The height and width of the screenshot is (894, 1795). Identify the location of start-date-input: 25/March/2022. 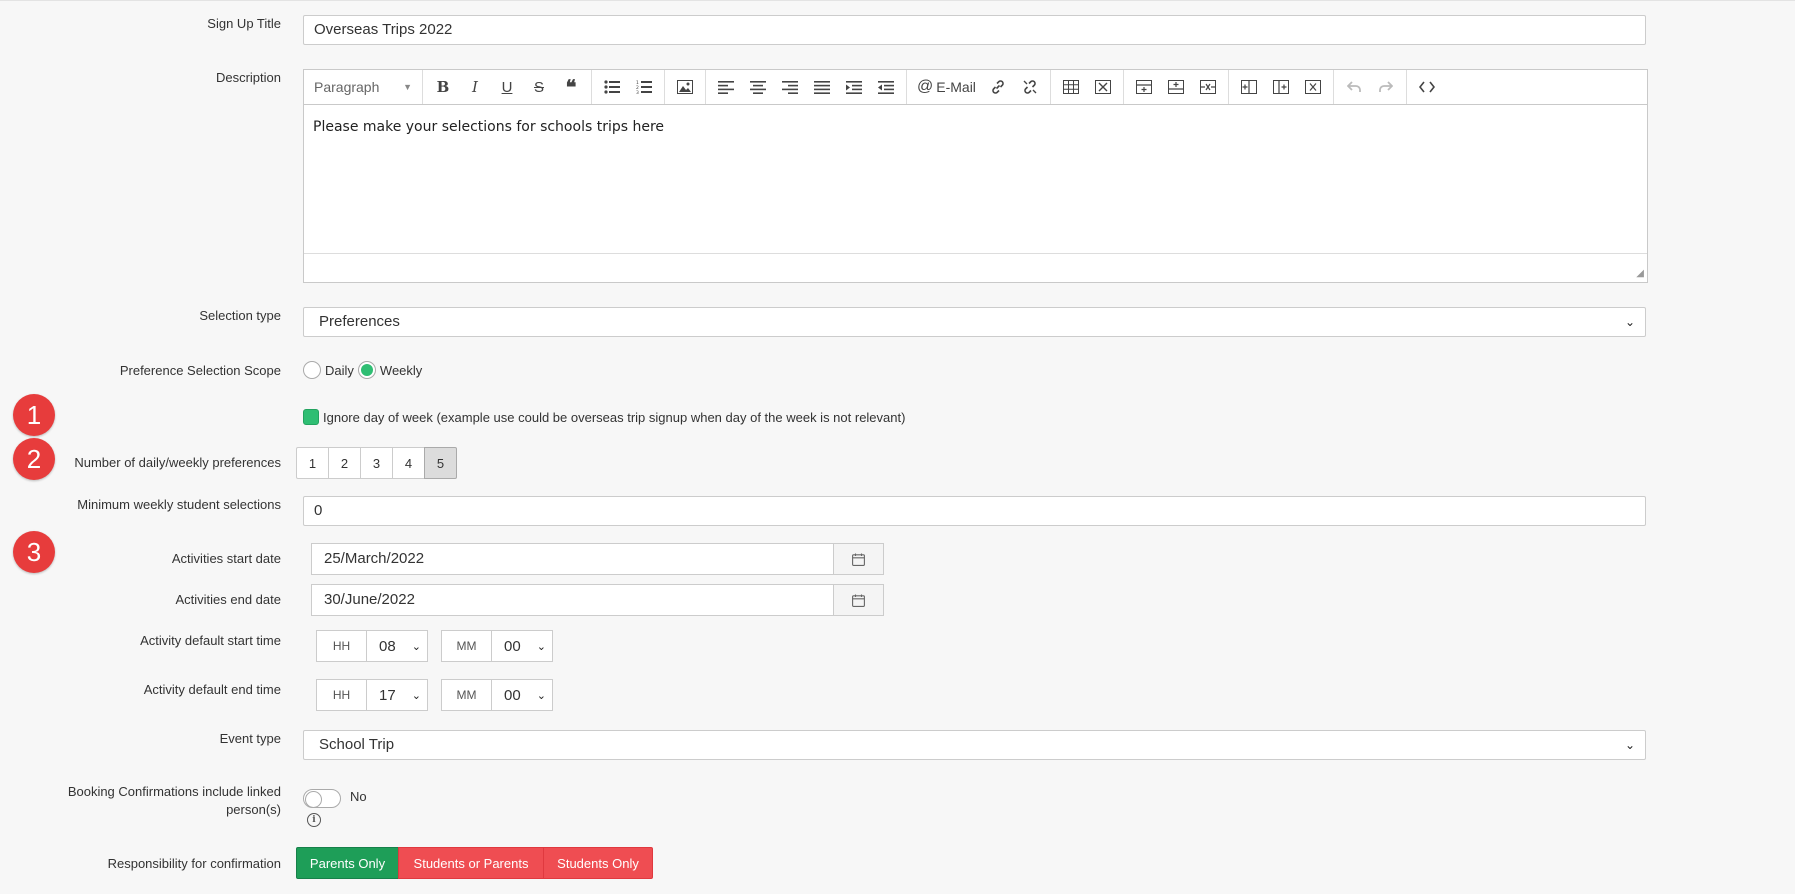
(572, 559).